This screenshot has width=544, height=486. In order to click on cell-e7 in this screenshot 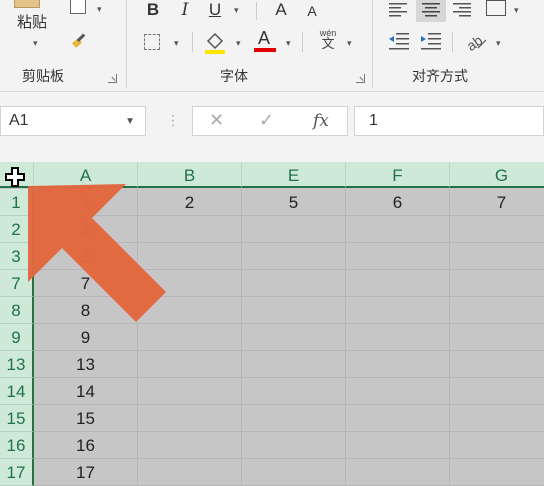, I will do `click(294, 283)`.